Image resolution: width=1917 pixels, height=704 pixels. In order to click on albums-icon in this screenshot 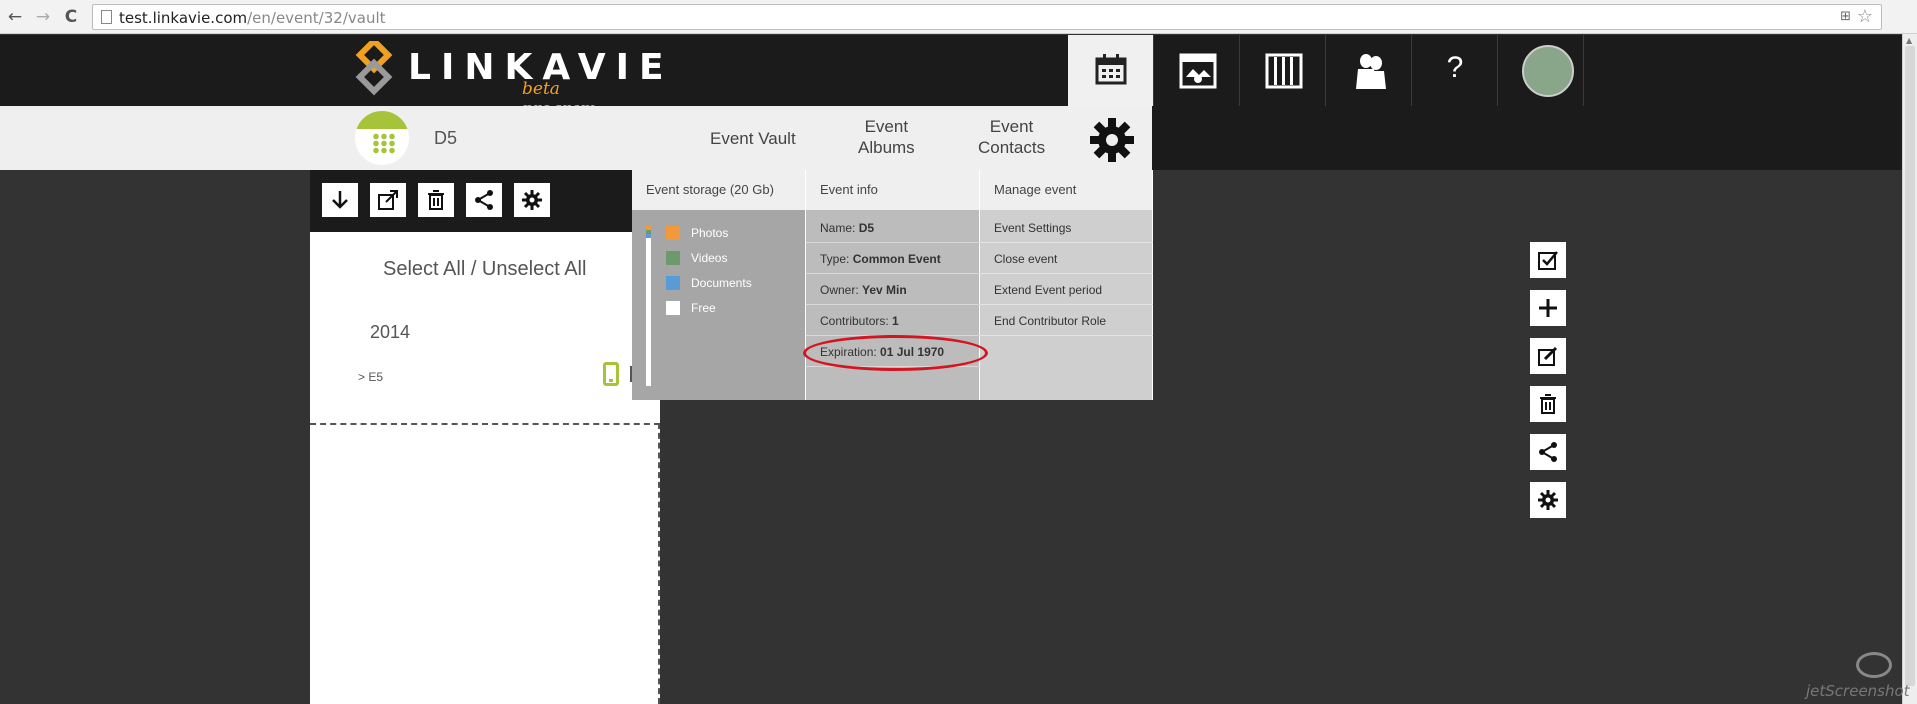, I will do `click(1284, 71)`.